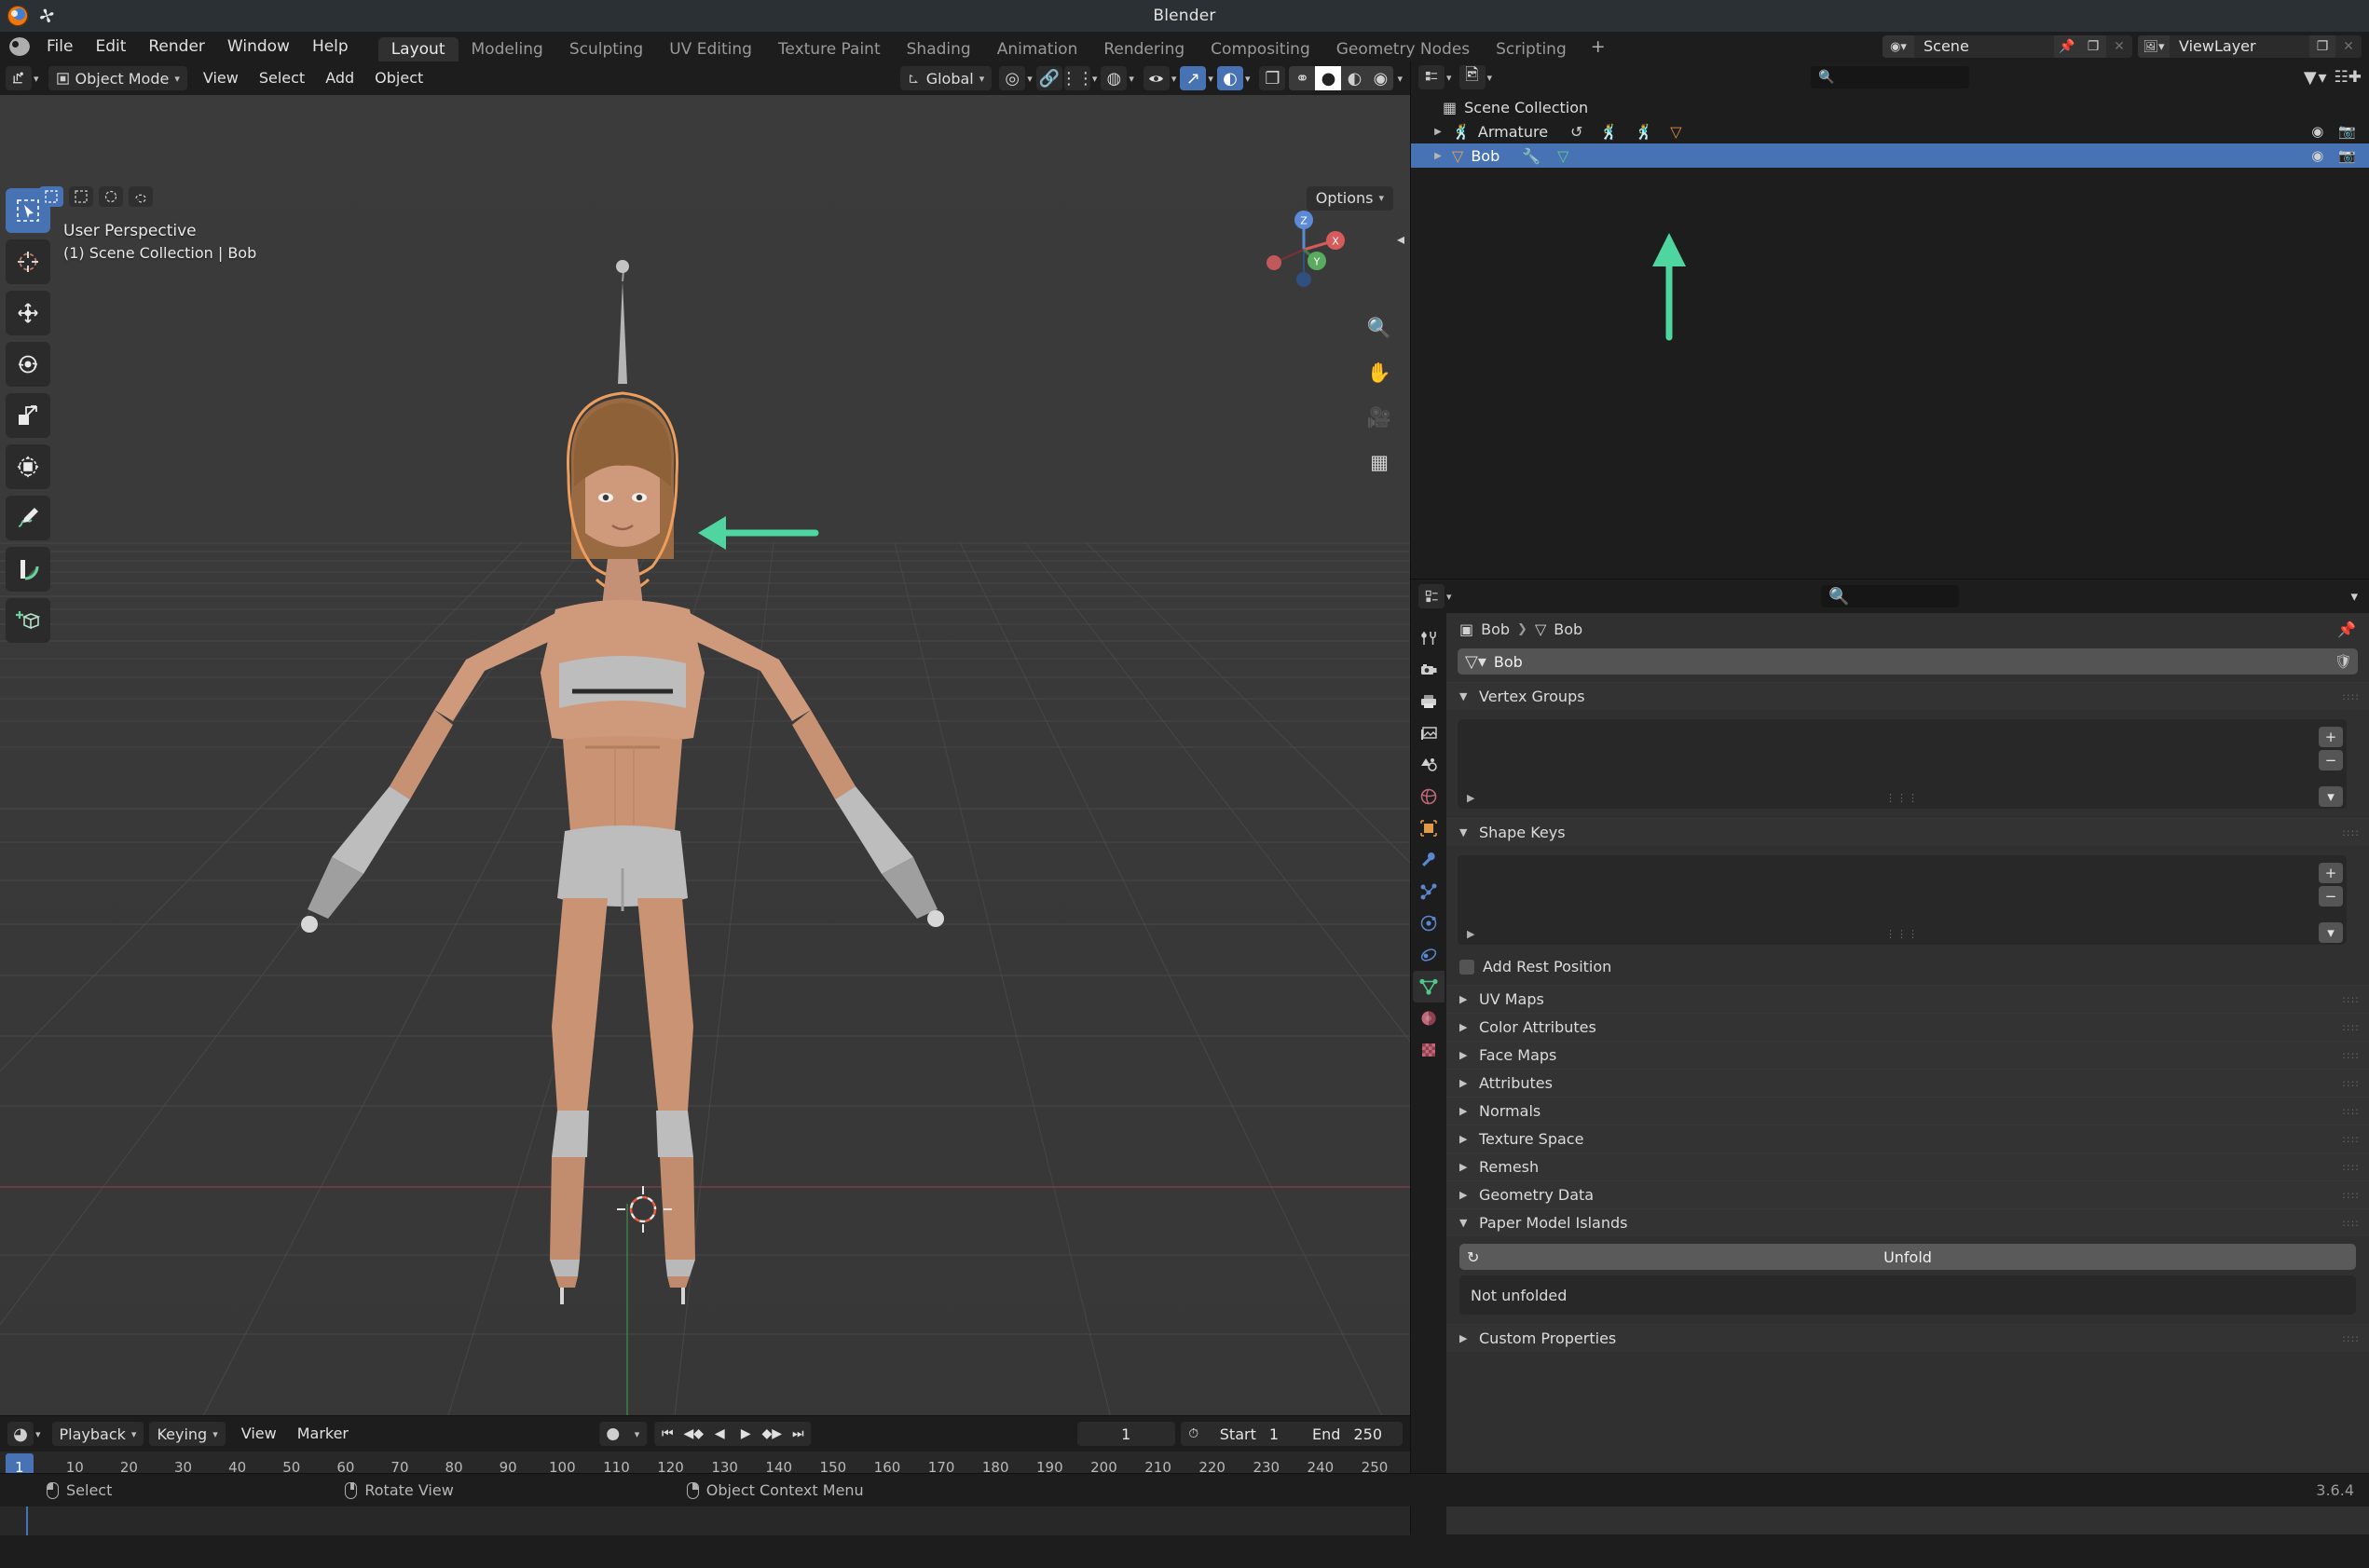  Describe the element at coordinates (1907, 1257) in the screenshot. I see `unfold-button: ↻ Unfold` at that location.